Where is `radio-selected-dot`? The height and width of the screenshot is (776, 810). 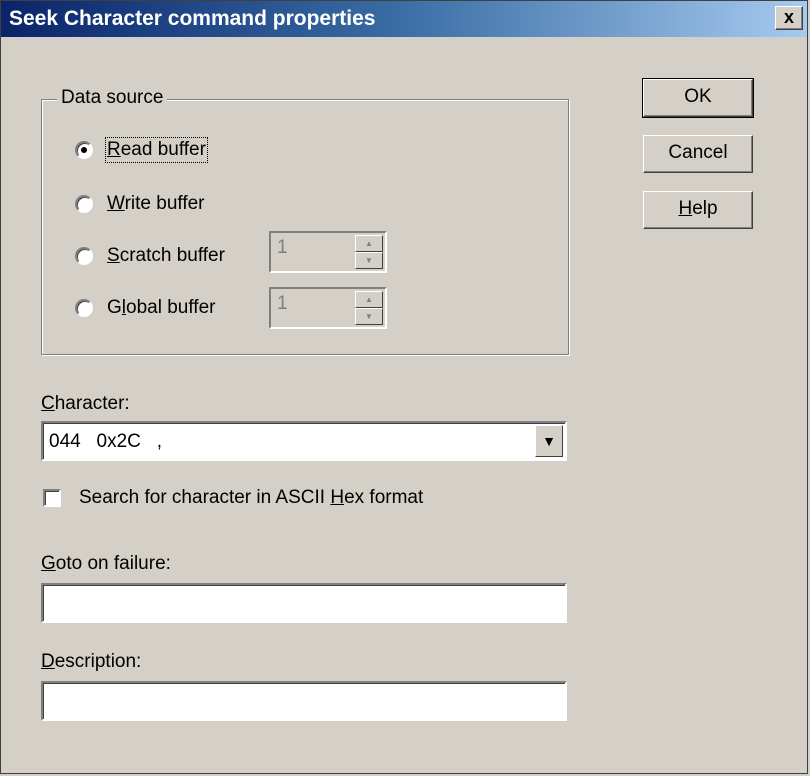
radio-selected-dot is located at coordinates (84, 150).